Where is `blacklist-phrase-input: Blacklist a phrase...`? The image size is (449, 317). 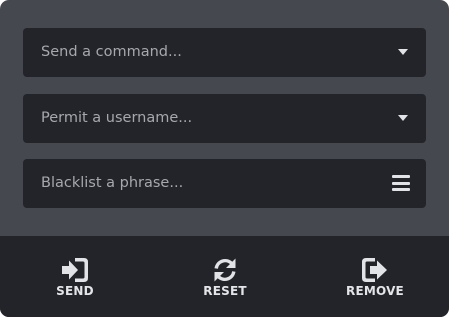
blacklist-phrase-input: Blacklist a phrase... is located at coordinates (224, 183).